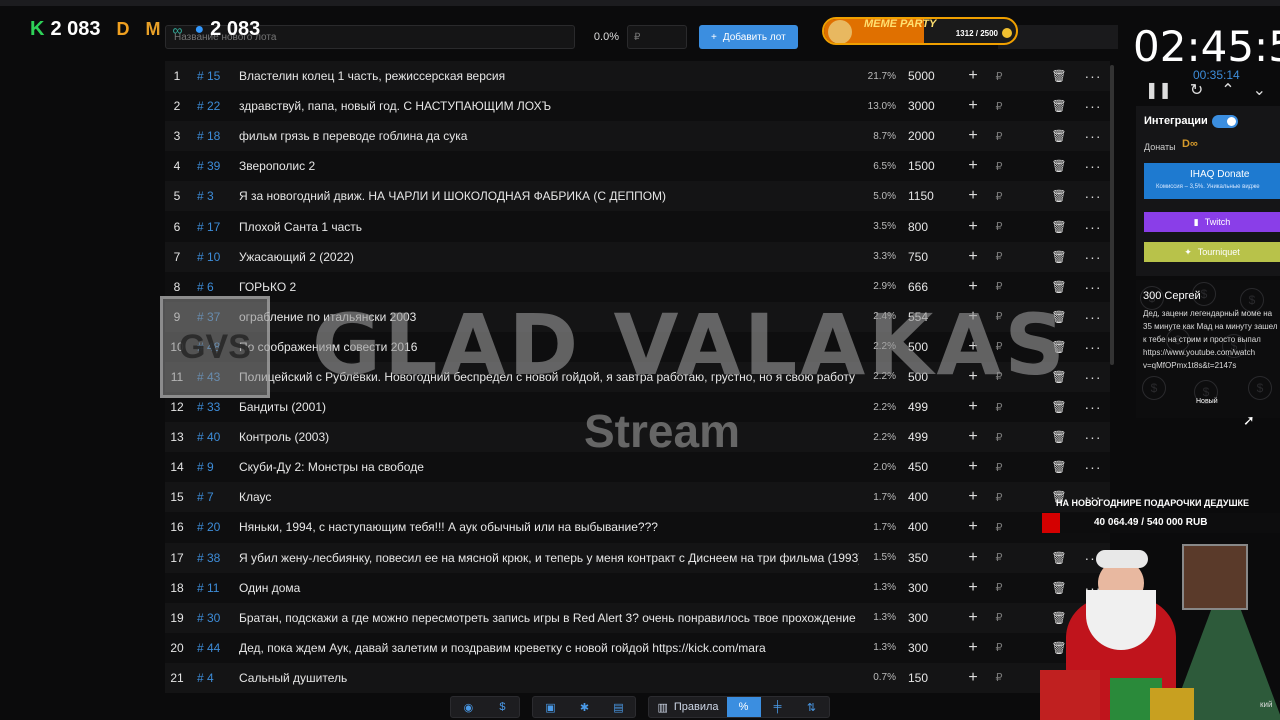  What do you see at coordinates (1259, 90) in the screenshot?
I see `chevron-down-icon: ⌄` at bounding box center [1259, 90].